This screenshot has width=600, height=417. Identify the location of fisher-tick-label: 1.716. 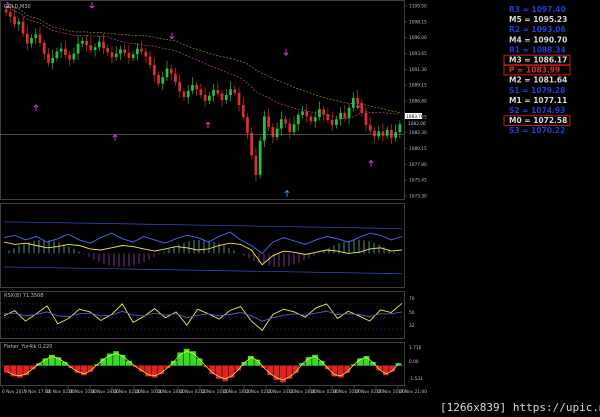
(415, 348).